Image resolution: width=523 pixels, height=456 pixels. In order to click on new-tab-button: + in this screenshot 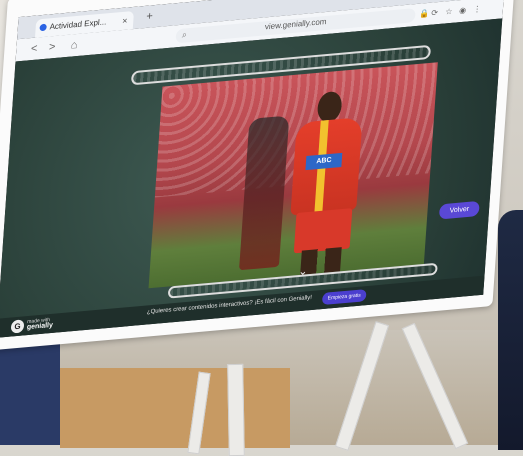, I will do `click(149, 17)`.